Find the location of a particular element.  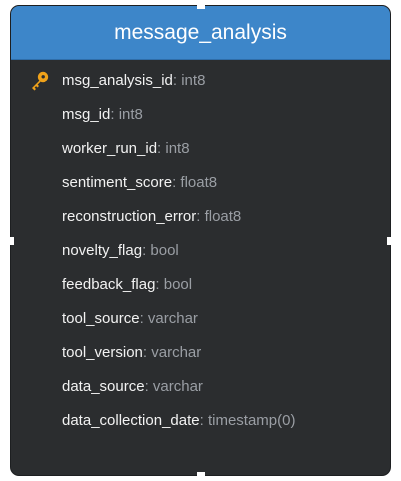

column-name: data_source: varchar is located at coordinates (132, 386).